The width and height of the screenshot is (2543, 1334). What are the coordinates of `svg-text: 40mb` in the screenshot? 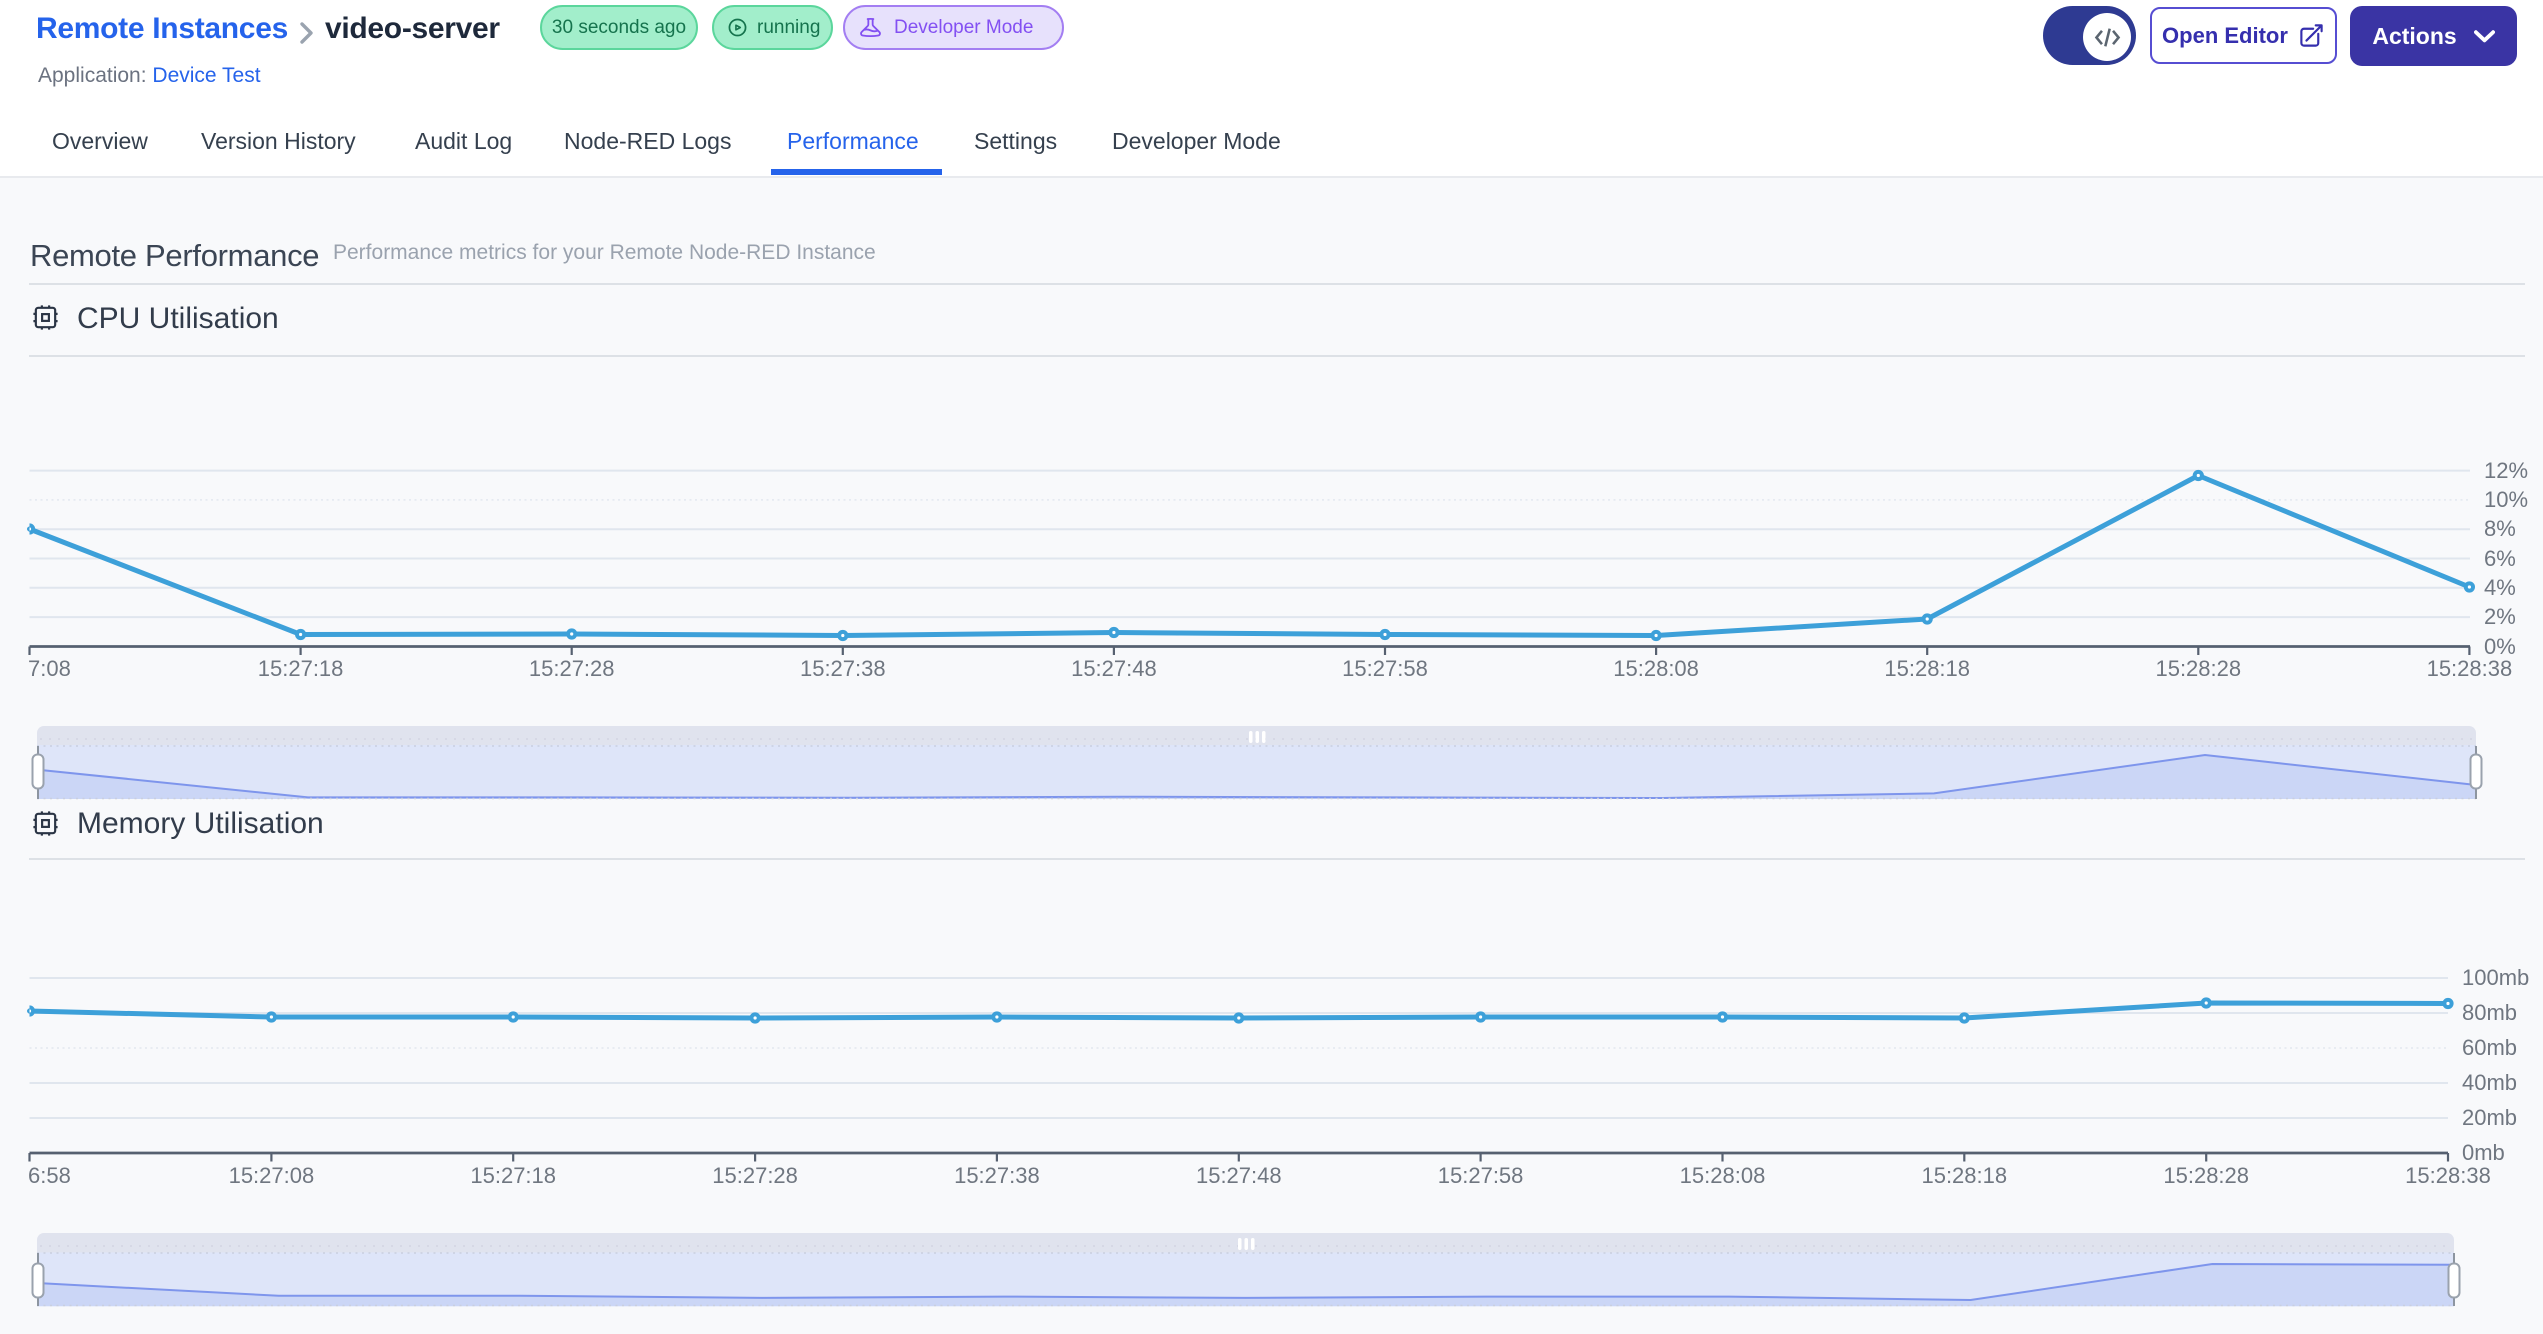 It's located at (2489, 1082).